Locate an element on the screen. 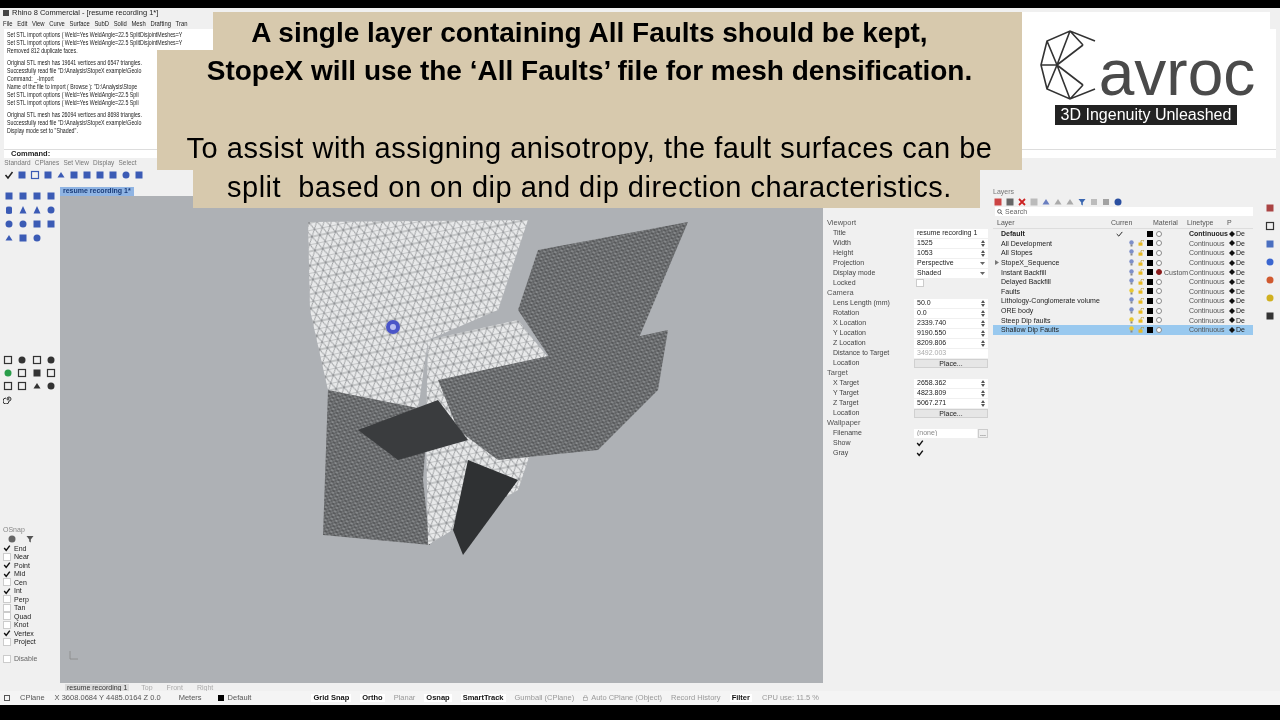 The height and width of the screenshot is (720, 1280). sphere-icon is located at coordinates (51, 210).